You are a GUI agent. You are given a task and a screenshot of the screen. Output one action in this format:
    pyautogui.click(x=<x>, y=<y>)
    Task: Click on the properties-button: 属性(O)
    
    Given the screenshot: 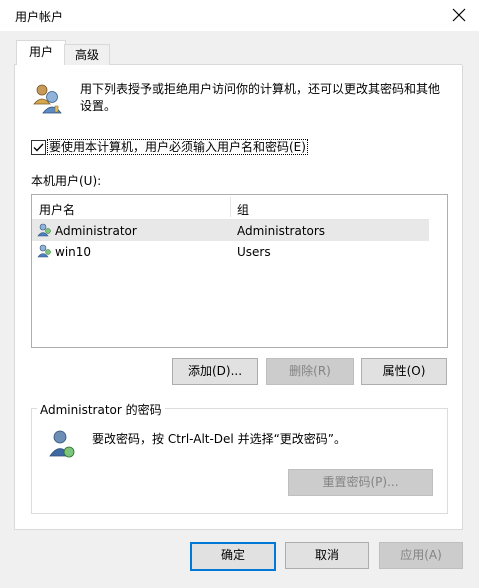 What is the action you would take?
    pyautogui.click(x=404, y=371)
    